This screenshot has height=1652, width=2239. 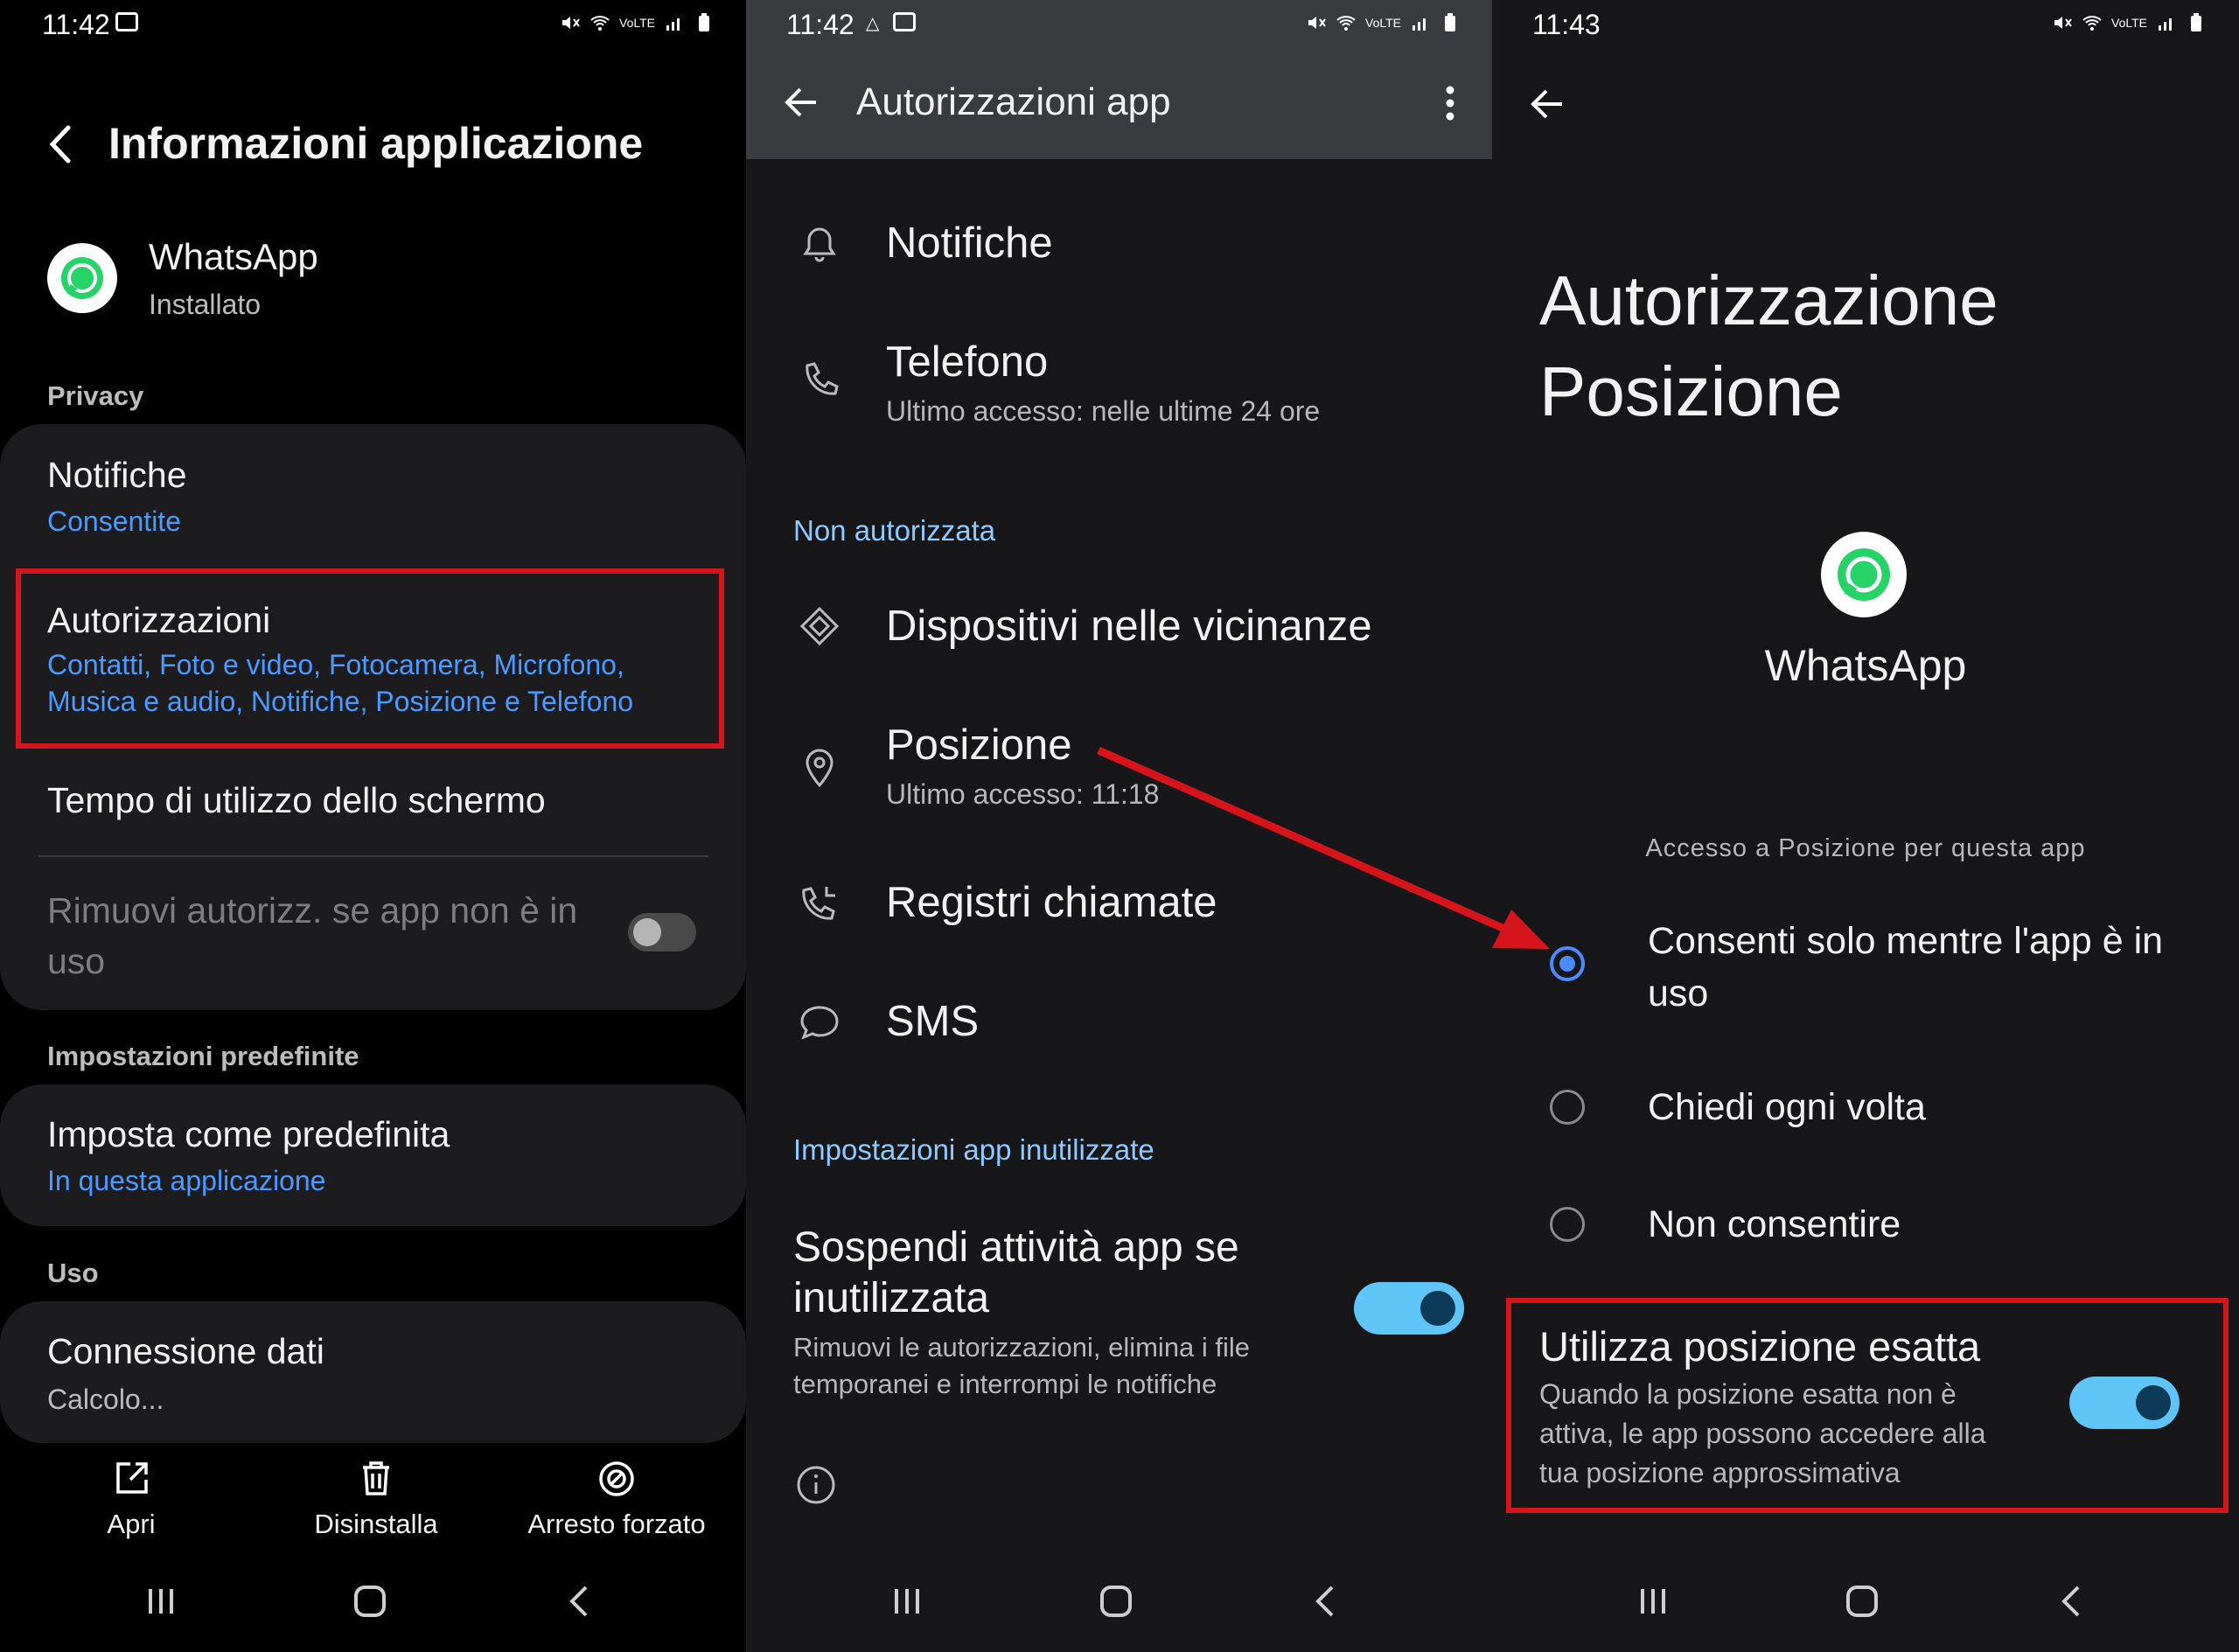 I want to click on back-icon, so click(x=61, y=144).